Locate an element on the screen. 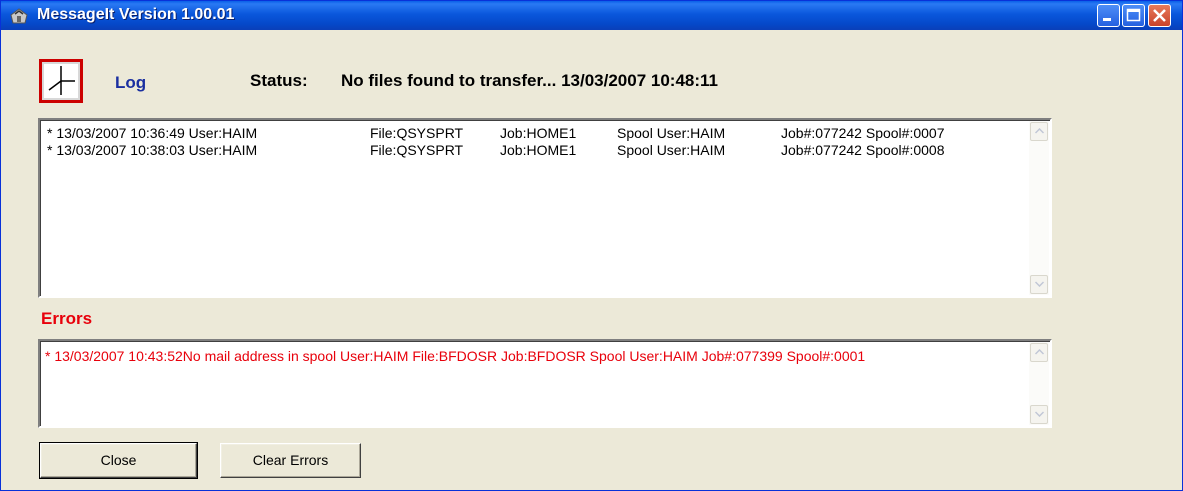 The height and width of the screenshot is (491, 1183). errors-label: Errors is located at coordinates (67, 318).